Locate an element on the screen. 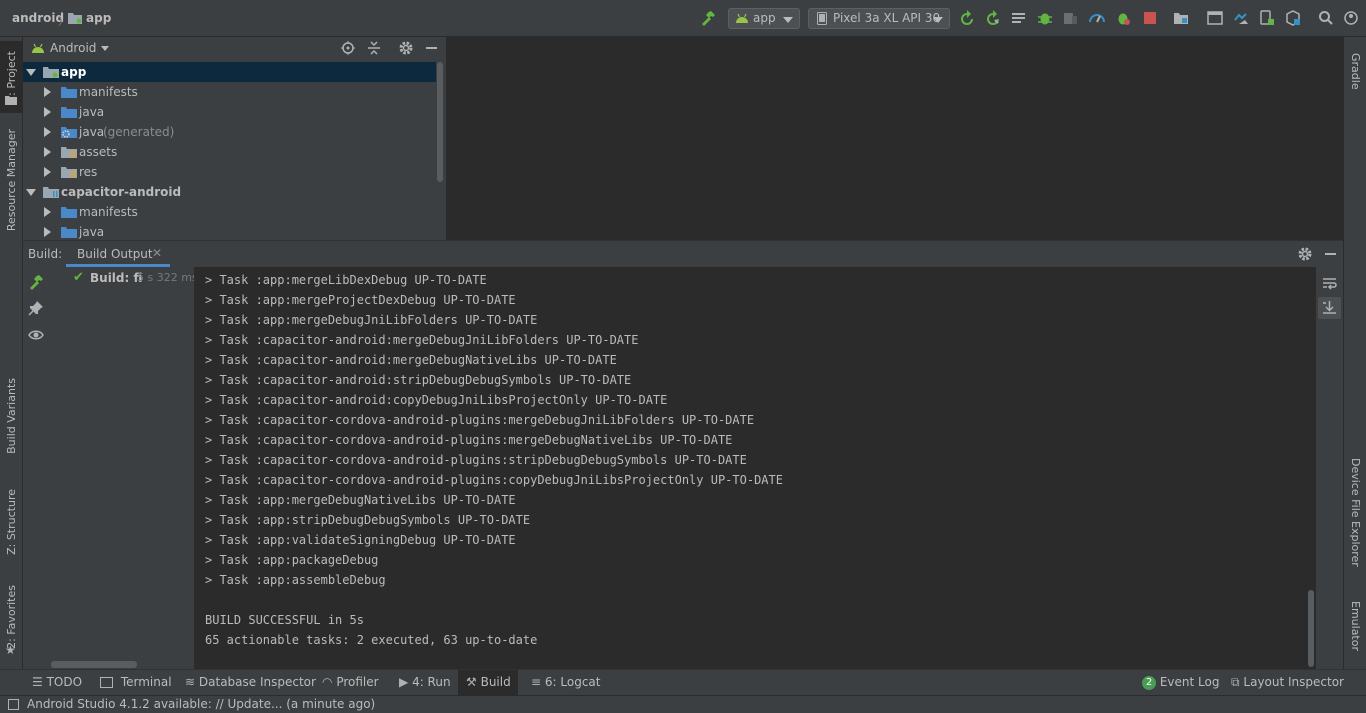  build-tree-item: ✔ Build: fi 5 s 322 ms is located at coordinates (122, 278).